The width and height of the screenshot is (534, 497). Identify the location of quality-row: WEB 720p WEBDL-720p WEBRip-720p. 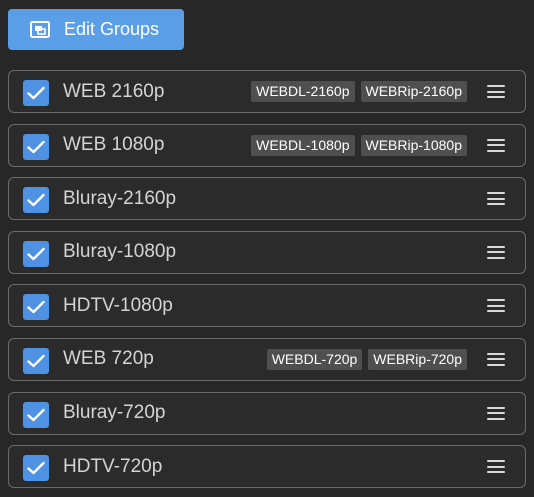
(267, 359).